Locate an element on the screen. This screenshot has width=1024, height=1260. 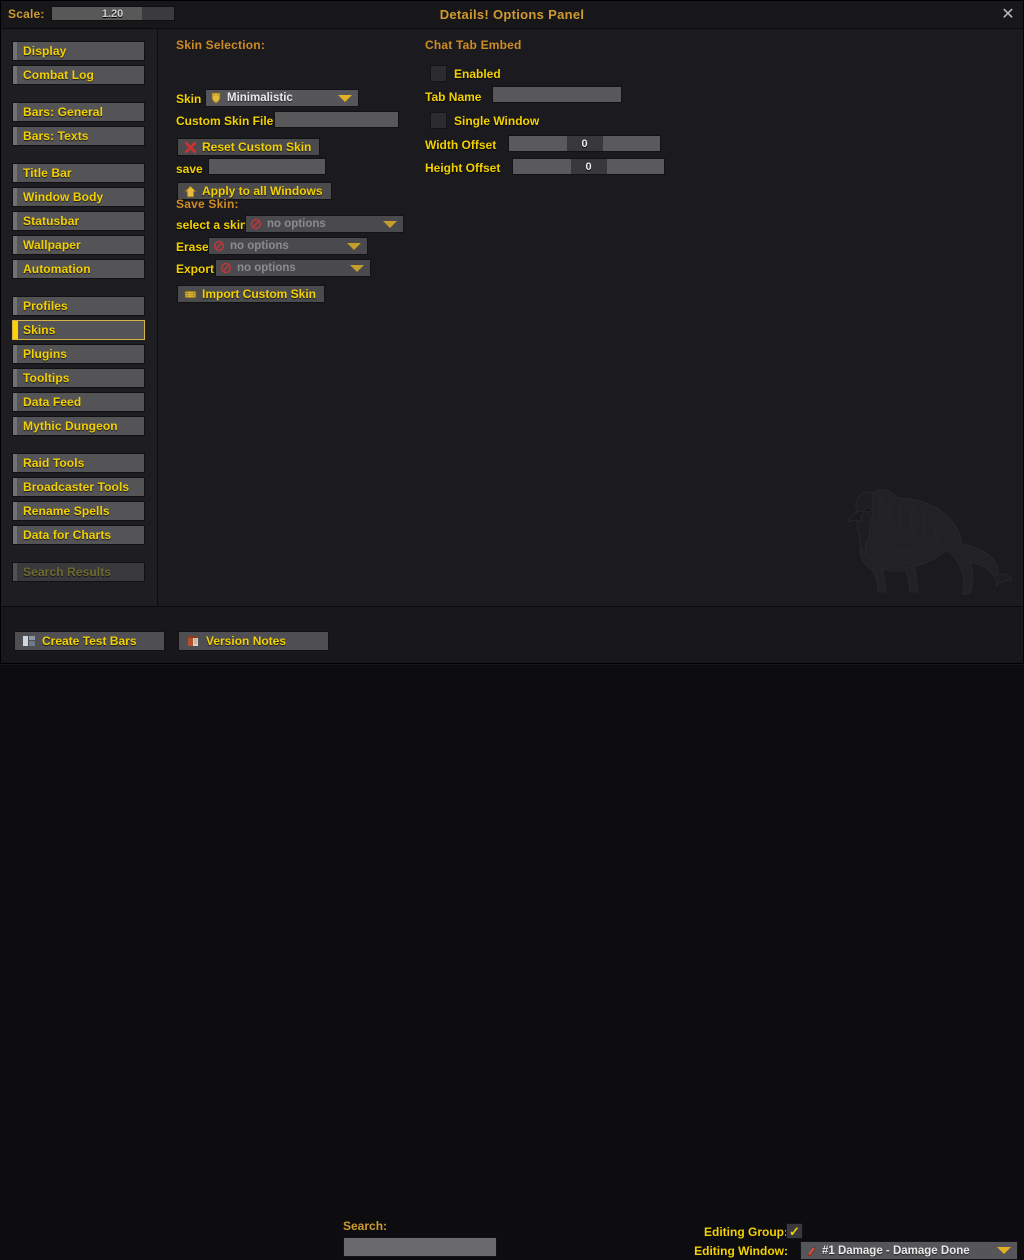
custom-skin-file-label: Custom Skin File is located at coordinates (225, 121).